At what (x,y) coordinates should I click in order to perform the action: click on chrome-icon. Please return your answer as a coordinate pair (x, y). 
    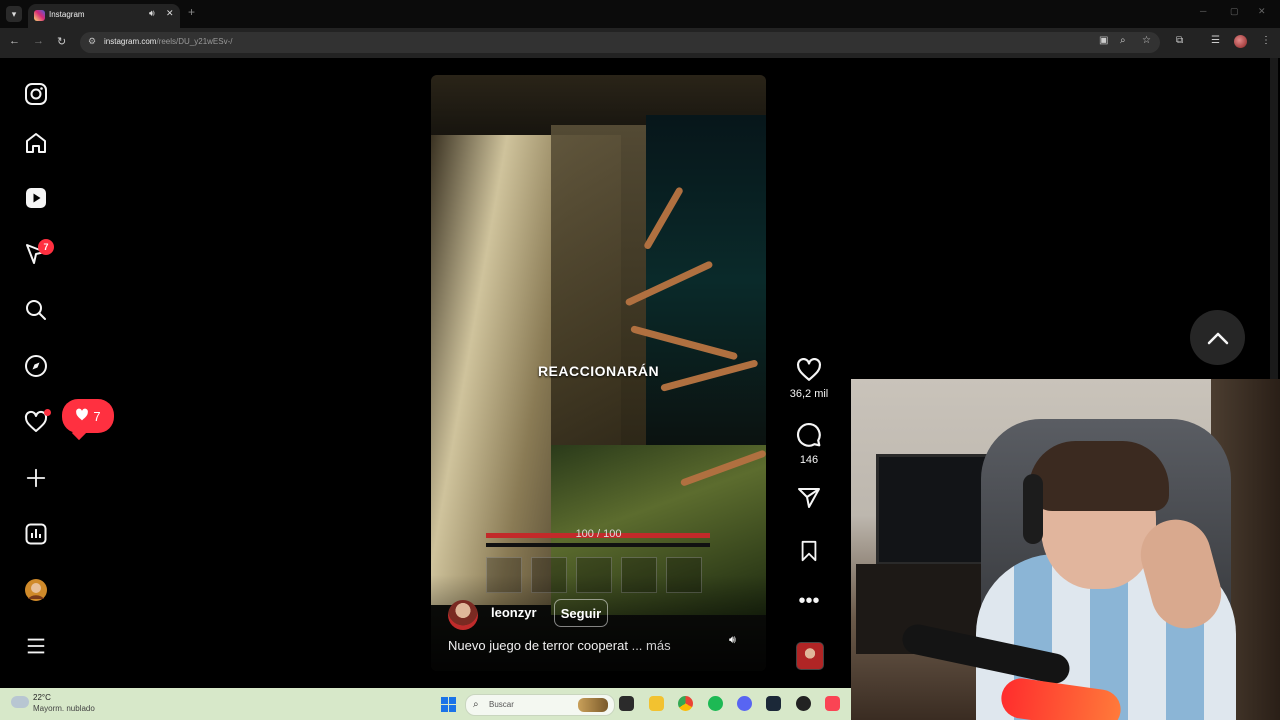
    Looking at the image, I should click on (685, 703).